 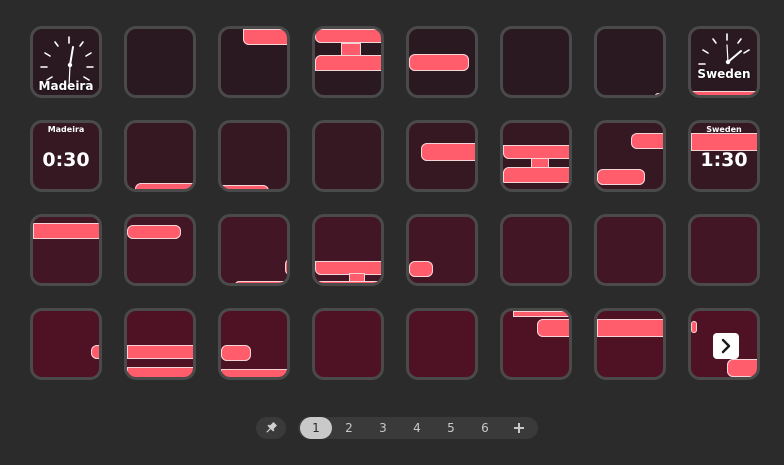 I want to click on tile-madeira-digital-clock: Madeira 0:30, so click(x=66, y=156).